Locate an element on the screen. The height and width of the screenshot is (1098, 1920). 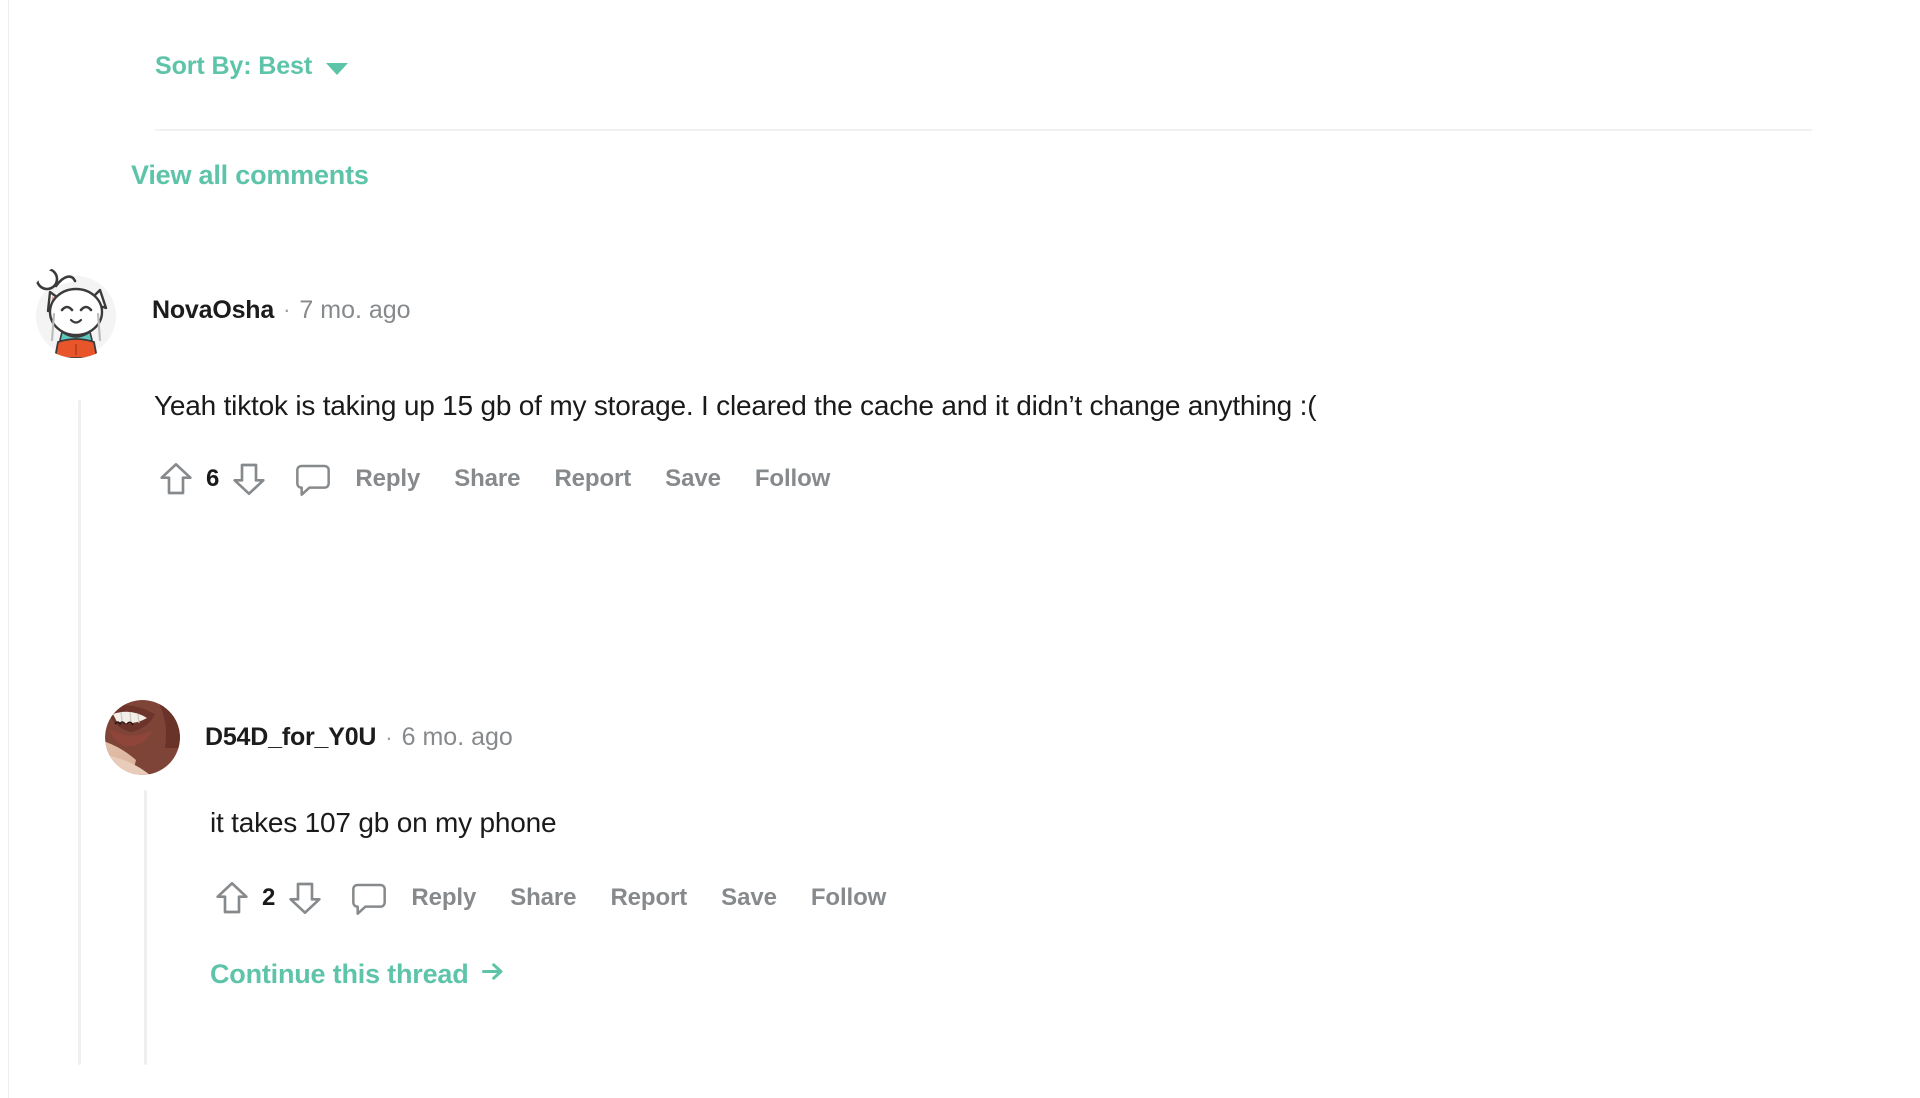
sort-divider is located at coordinates (983, 130).